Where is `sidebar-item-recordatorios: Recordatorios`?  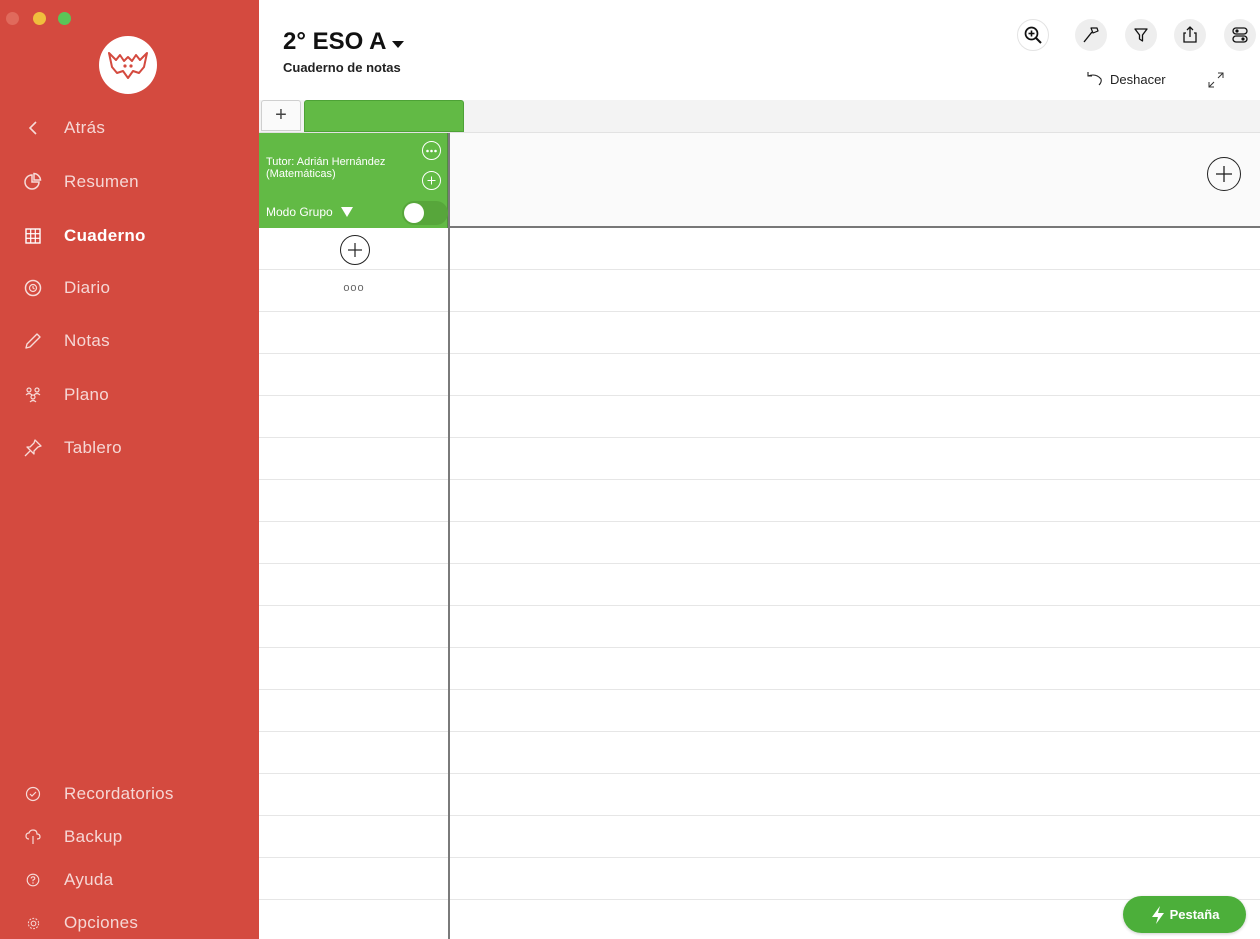
sidebar-item-recordatorios: Recordatorios is located at coordinates (129, 794).